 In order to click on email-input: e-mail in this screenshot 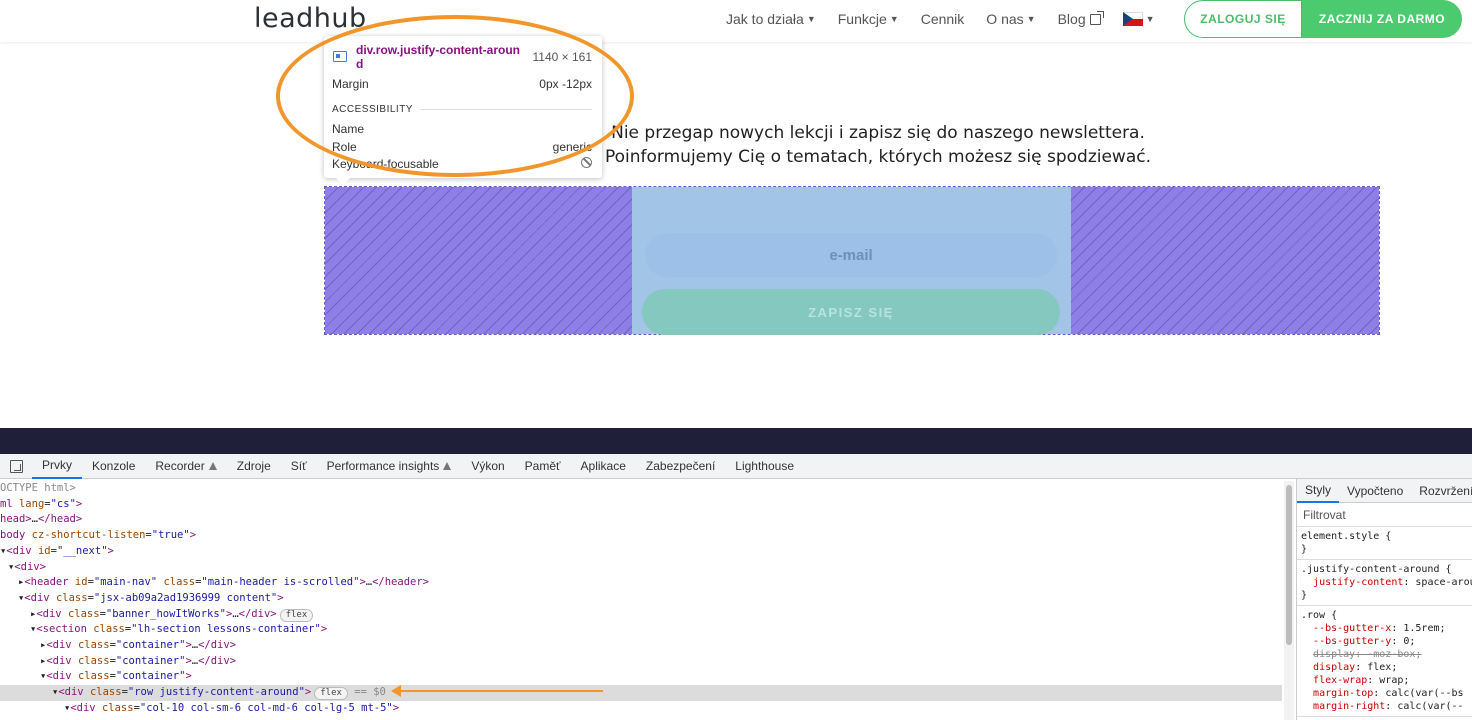, I will do `click(851, 255)`.